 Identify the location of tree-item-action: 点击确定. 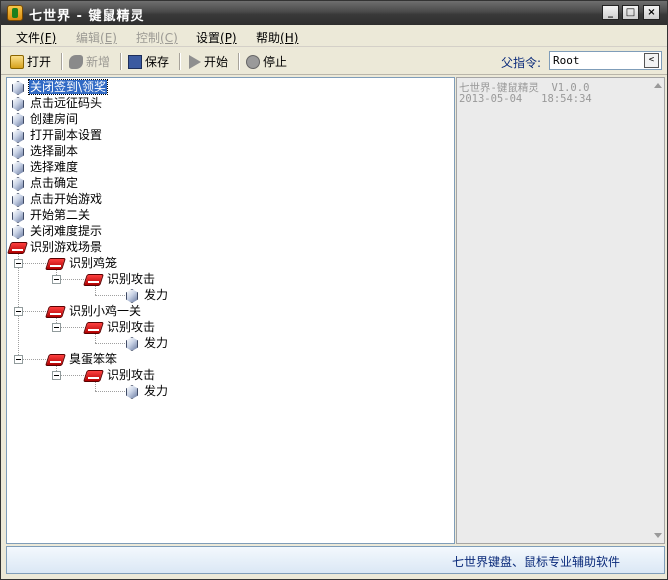
(45, 183).